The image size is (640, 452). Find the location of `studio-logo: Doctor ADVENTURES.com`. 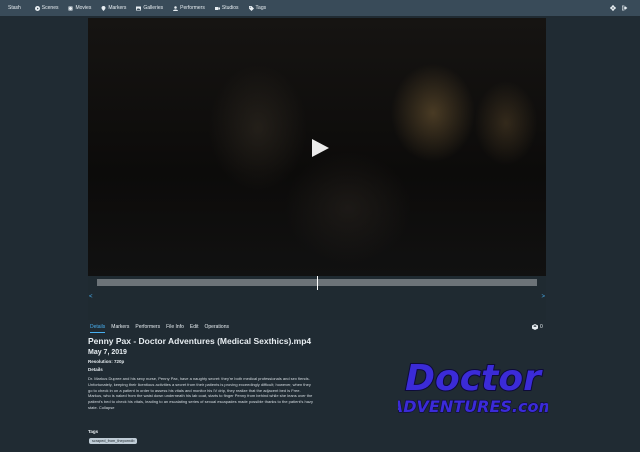

studio-logo: Doctor ADVENTURES.com is located at coordinates (471, 387).